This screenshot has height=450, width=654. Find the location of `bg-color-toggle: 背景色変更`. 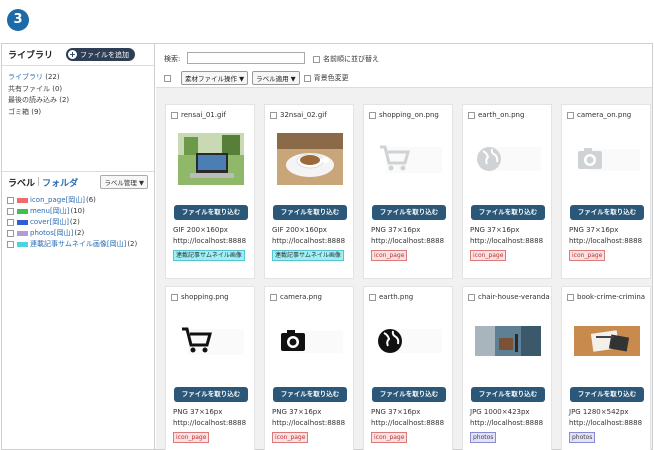

bg-color-toggle: 背景色変更 is located at coordinates (326, 78).